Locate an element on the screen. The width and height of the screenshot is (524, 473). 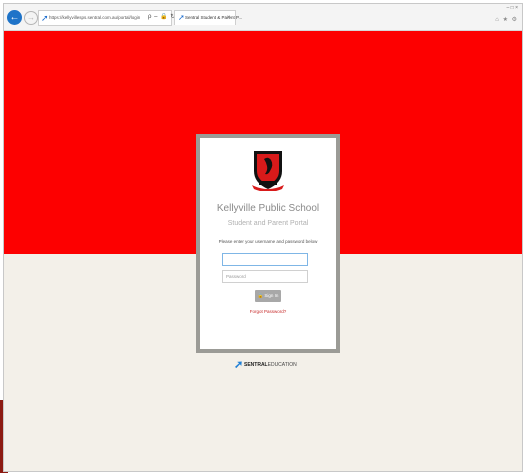
window-controls: – □ × is located at coordinates (513, 8).